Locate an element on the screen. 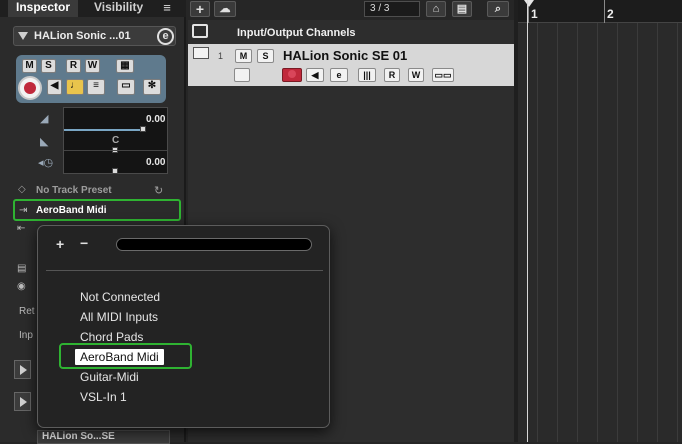 This screenshot has width=682, height=444. solo-button: S is located at coordinates (48, 66).